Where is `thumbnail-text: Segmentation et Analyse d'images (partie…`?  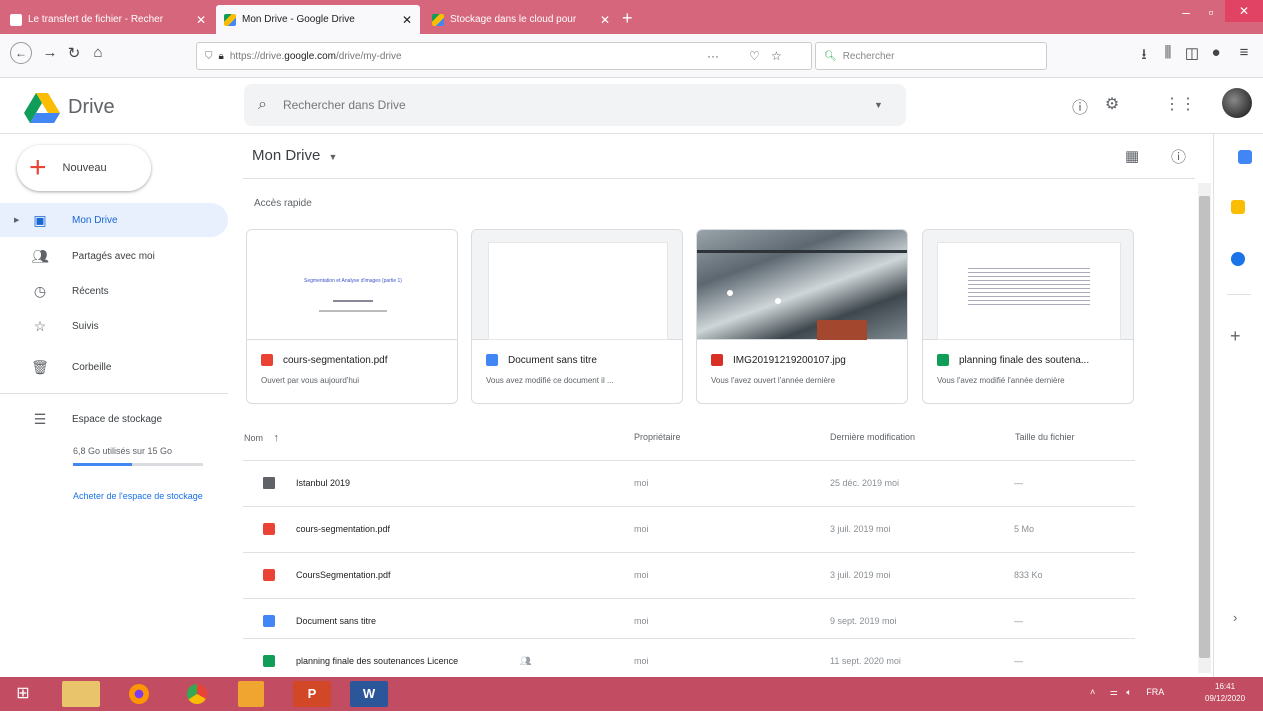
thumbnail-text: Segmentation et Analyse d'images (partie… is located at coordinates (353, 281).